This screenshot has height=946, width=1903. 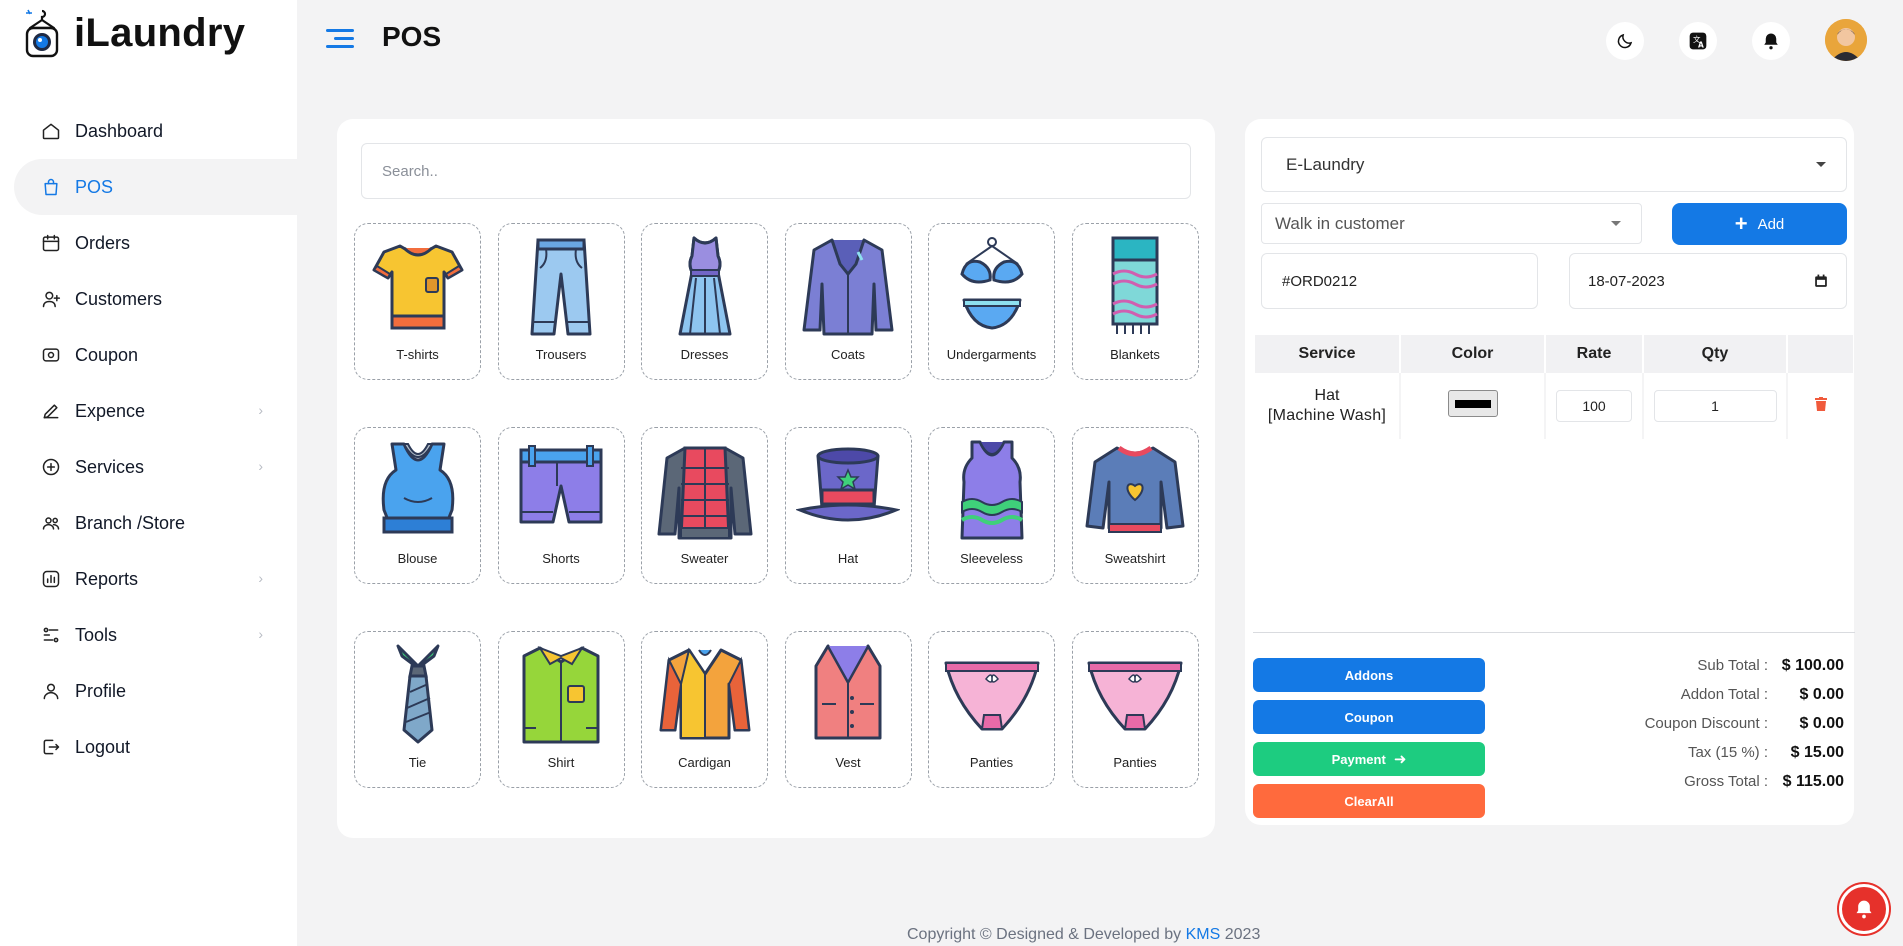 What do you see at coordinates (1369, 801) in the screenshot?
I see `clear-all-button: ClearAll` at bounding box center [1369, 801].